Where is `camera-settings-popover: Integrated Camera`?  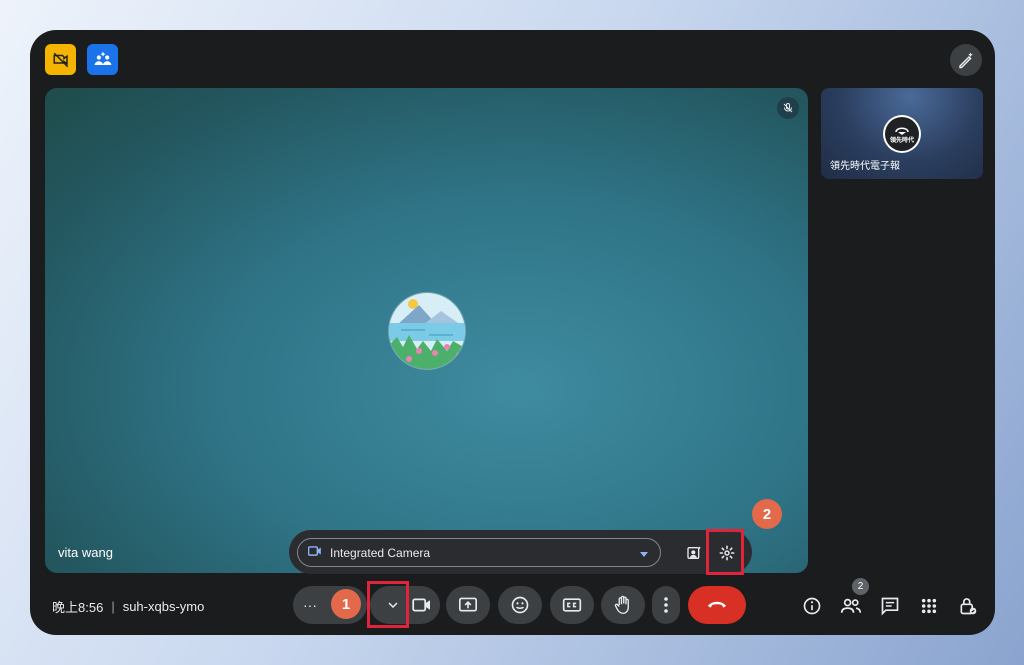
camera-settings-popover: Integrated Camera is located at coordinates (520, 552).